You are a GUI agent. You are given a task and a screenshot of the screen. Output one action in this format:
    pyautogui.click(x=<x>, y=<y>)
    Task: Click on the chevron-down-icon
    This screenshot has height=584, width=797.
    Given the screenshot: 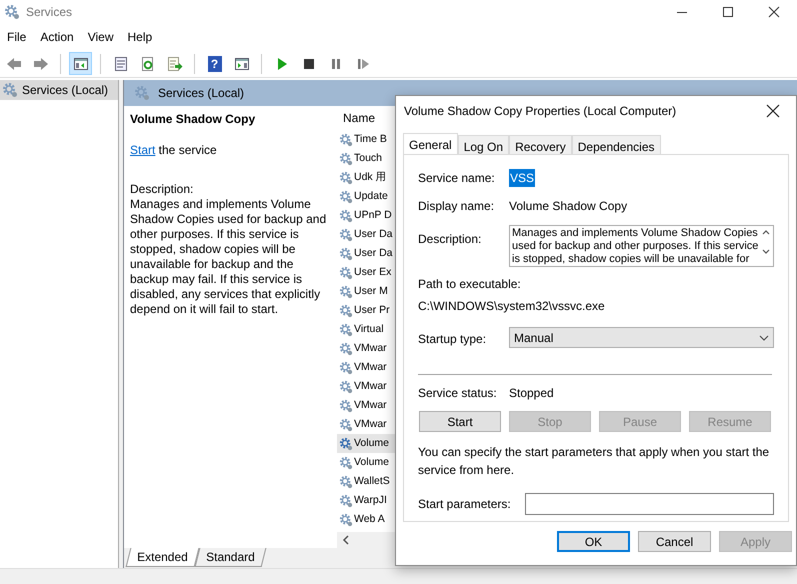 What is the action you would take?
    pyautogui.click(x=764, y=337)
    